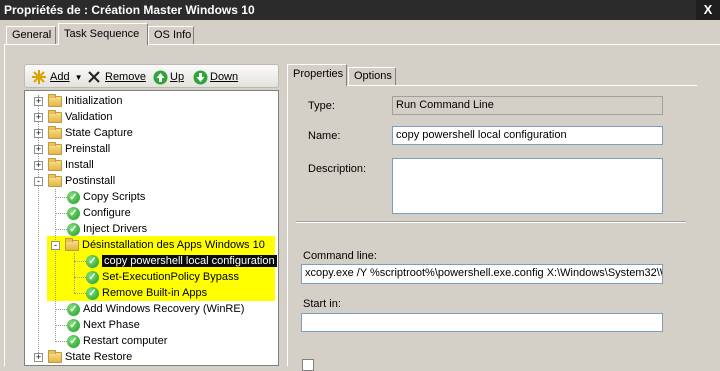 This screenshot has width=720, height=371. I want to click on tree-node-add-windows-recovery: ✓ Add Windows Recovery (WinRE), so click(155, 309).